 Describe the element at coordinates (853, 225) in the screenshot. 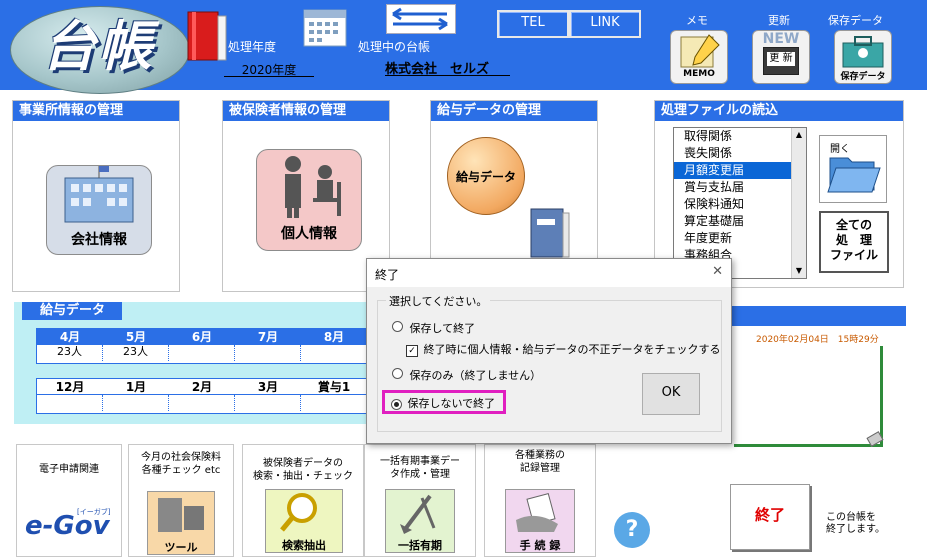

I see `all-label-1: 全ての` at that location.